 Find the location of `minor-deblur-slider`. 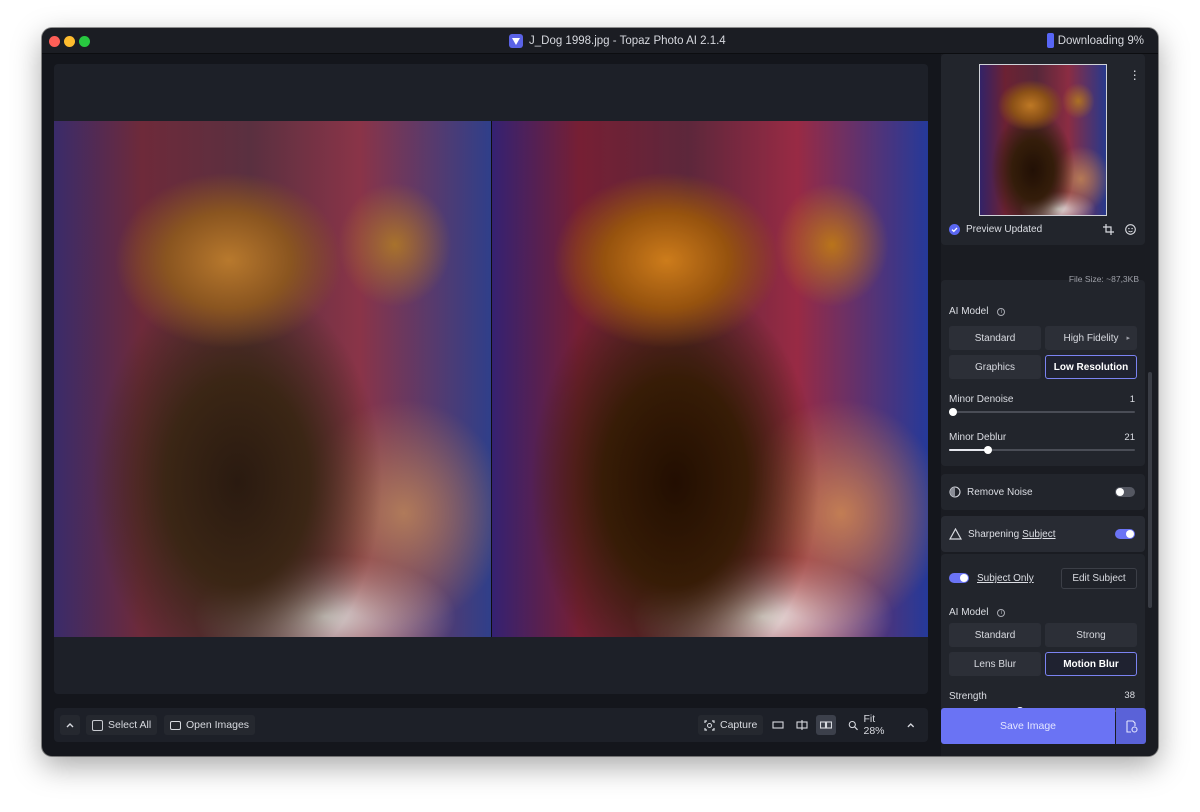

minor-deblur-slider is located at coordinates (1042, 450).